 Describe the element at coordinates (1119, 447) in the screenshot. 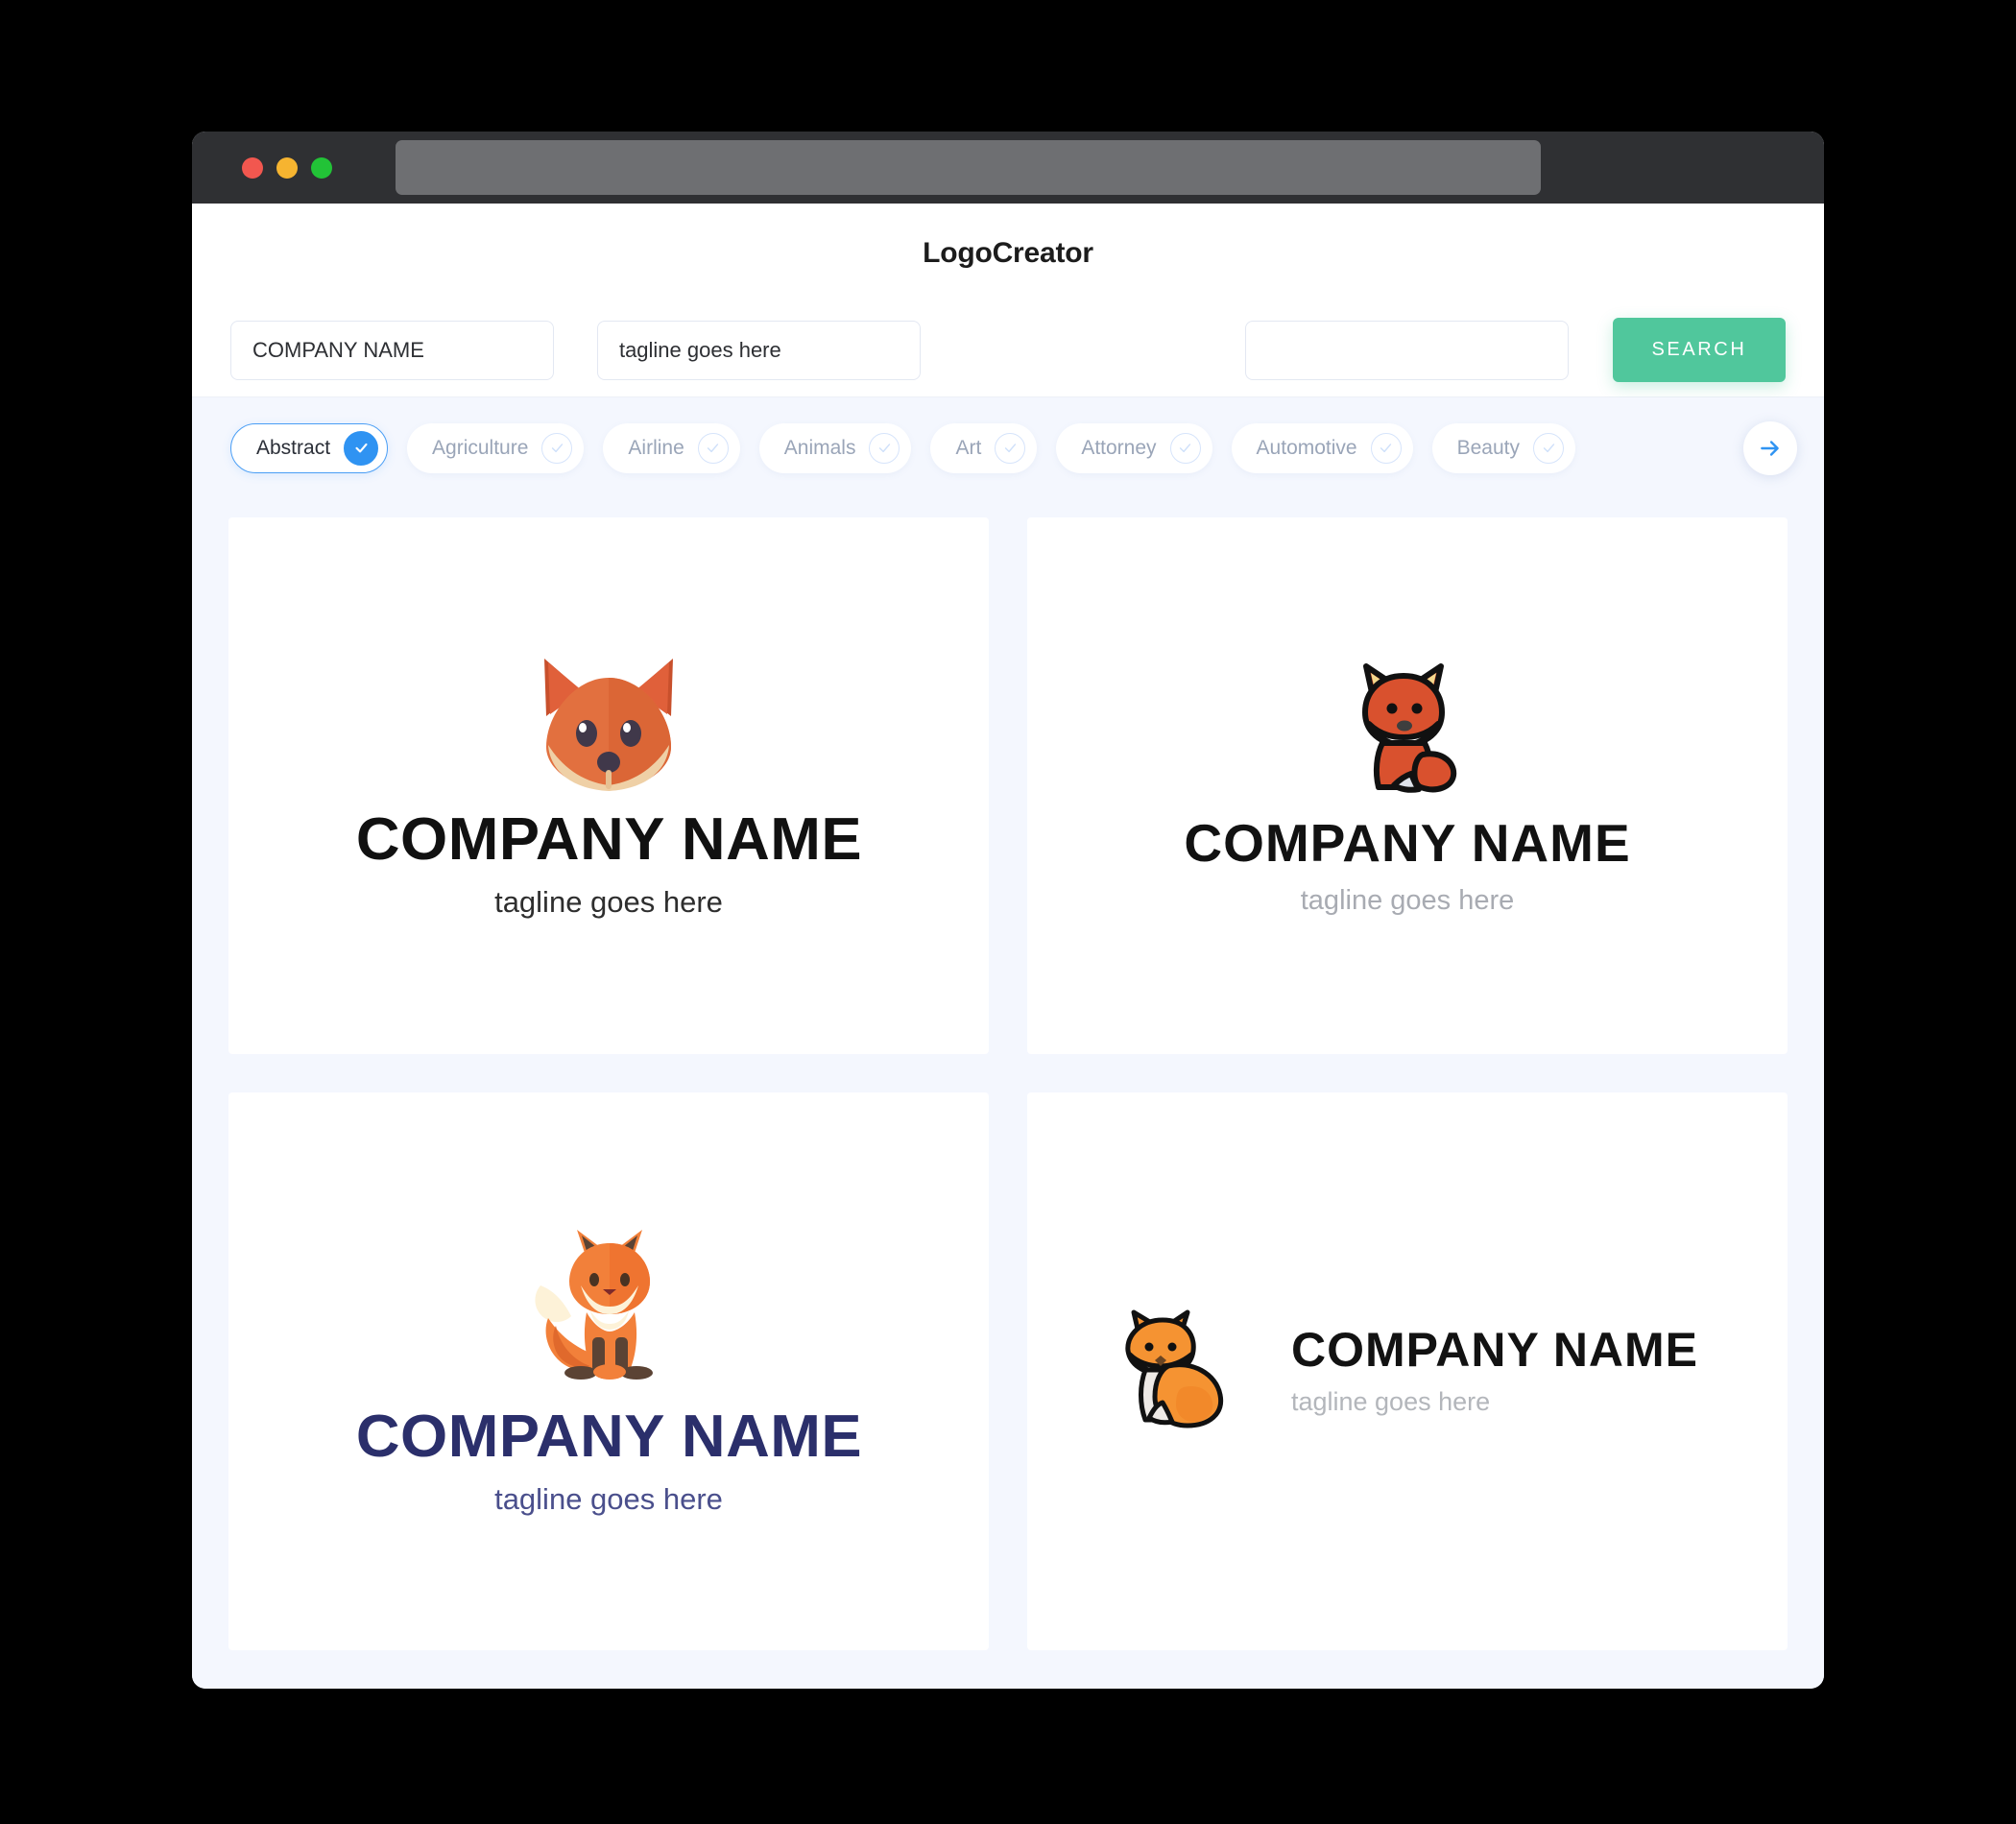

I see `category-chip-label: Attorney` at that location.